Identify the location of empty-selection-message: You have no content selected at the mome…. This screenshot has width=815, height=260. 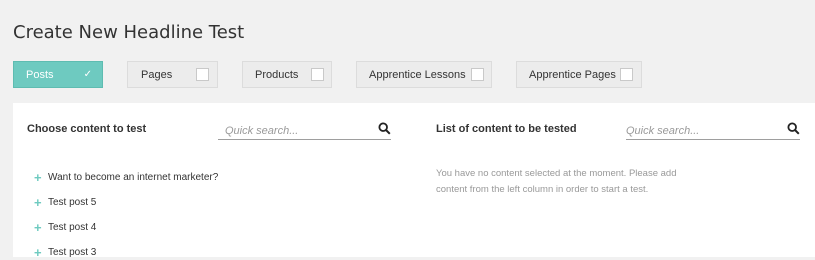
(556, 181).